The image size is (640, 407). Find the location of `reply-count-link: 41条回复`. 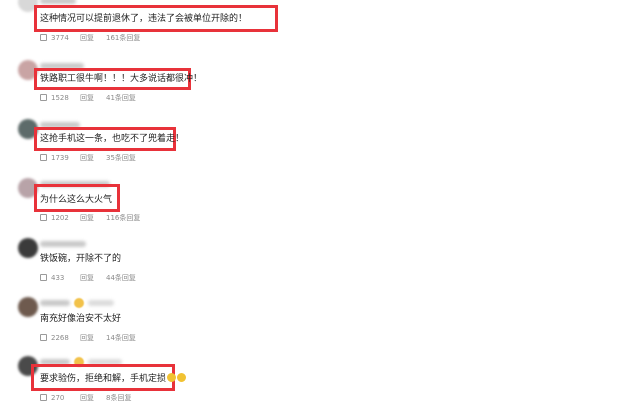

reply-count-link: 41条回复 is located at coordinates (121, 98).